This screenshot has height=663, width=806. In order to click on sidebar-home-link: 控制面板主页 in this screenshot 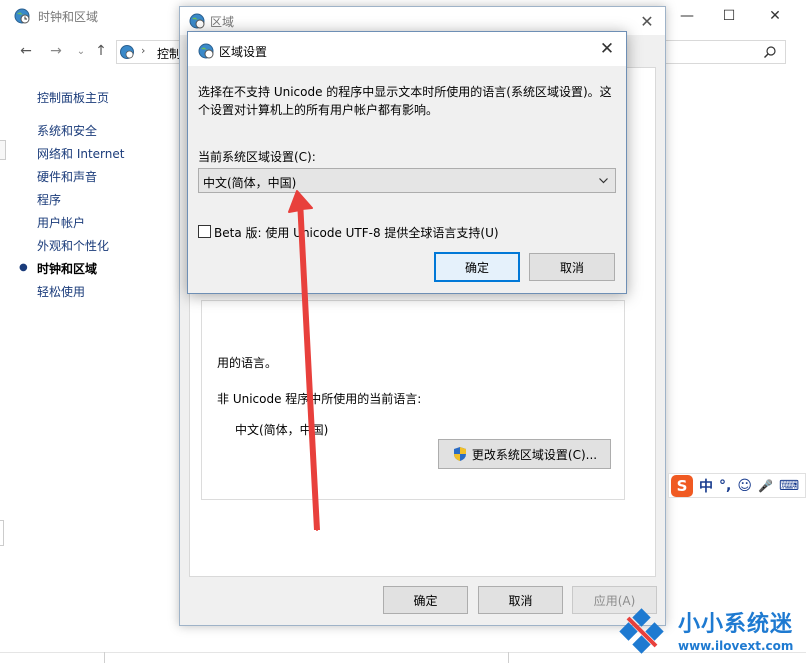, I will do `click(73, 97)`.